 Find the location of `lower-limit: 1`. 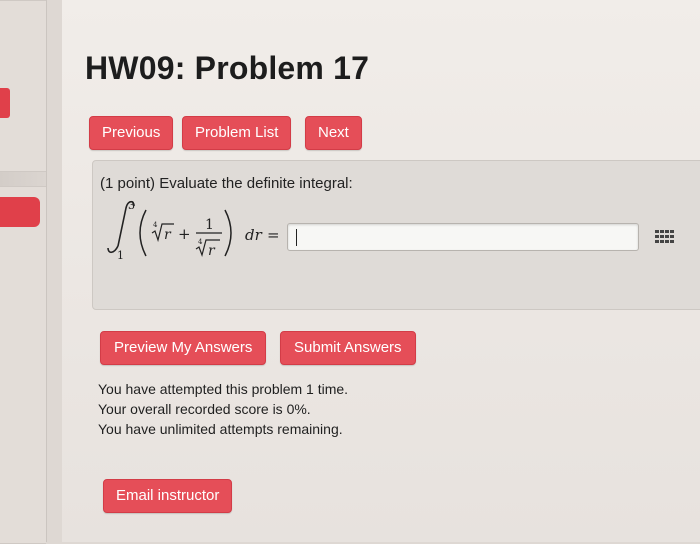

lower-limit: 1 is located at coordinates (120, 255).